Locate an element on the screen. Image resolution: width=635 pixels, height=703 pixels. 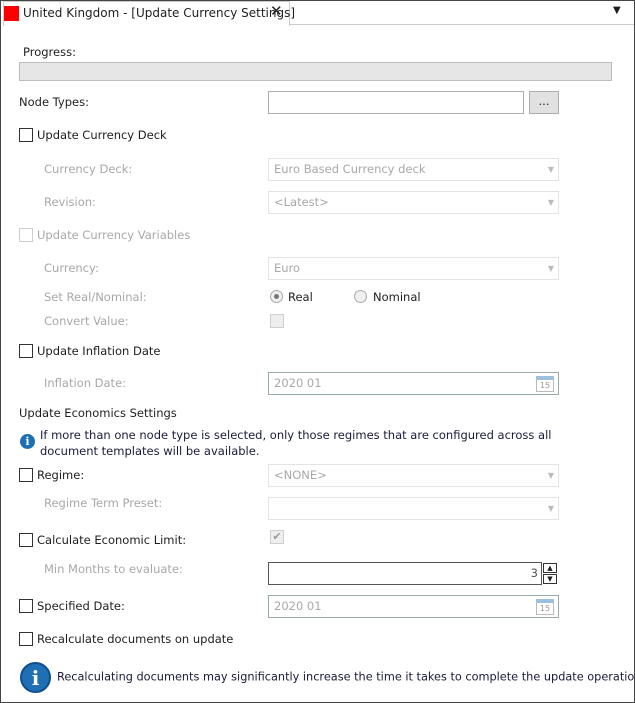
update-inflation-date-label: Update Inflation Date is located at coordinates (99, 351).